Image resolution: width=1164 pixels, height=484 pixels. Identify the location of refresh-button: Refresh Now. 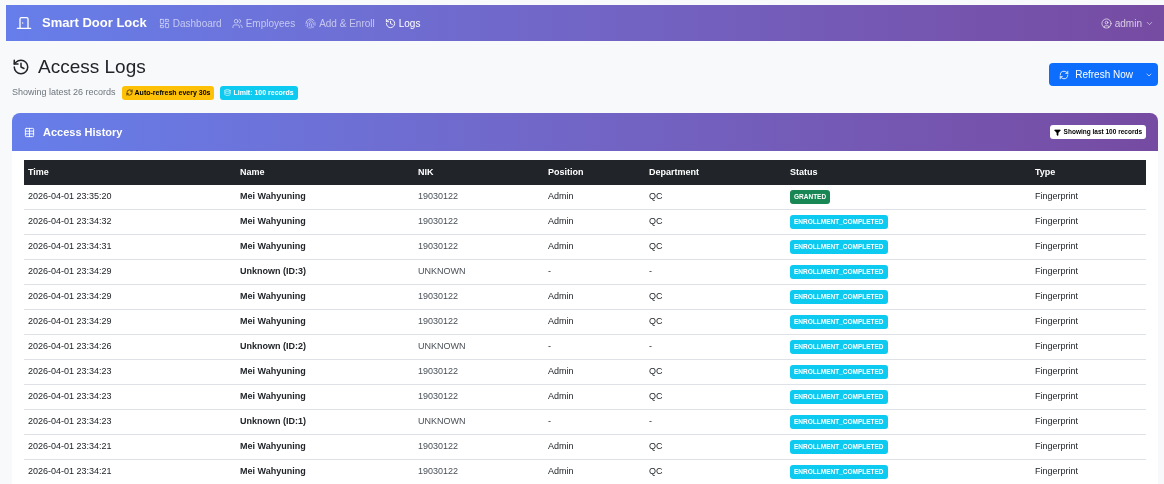
(1103, 74).